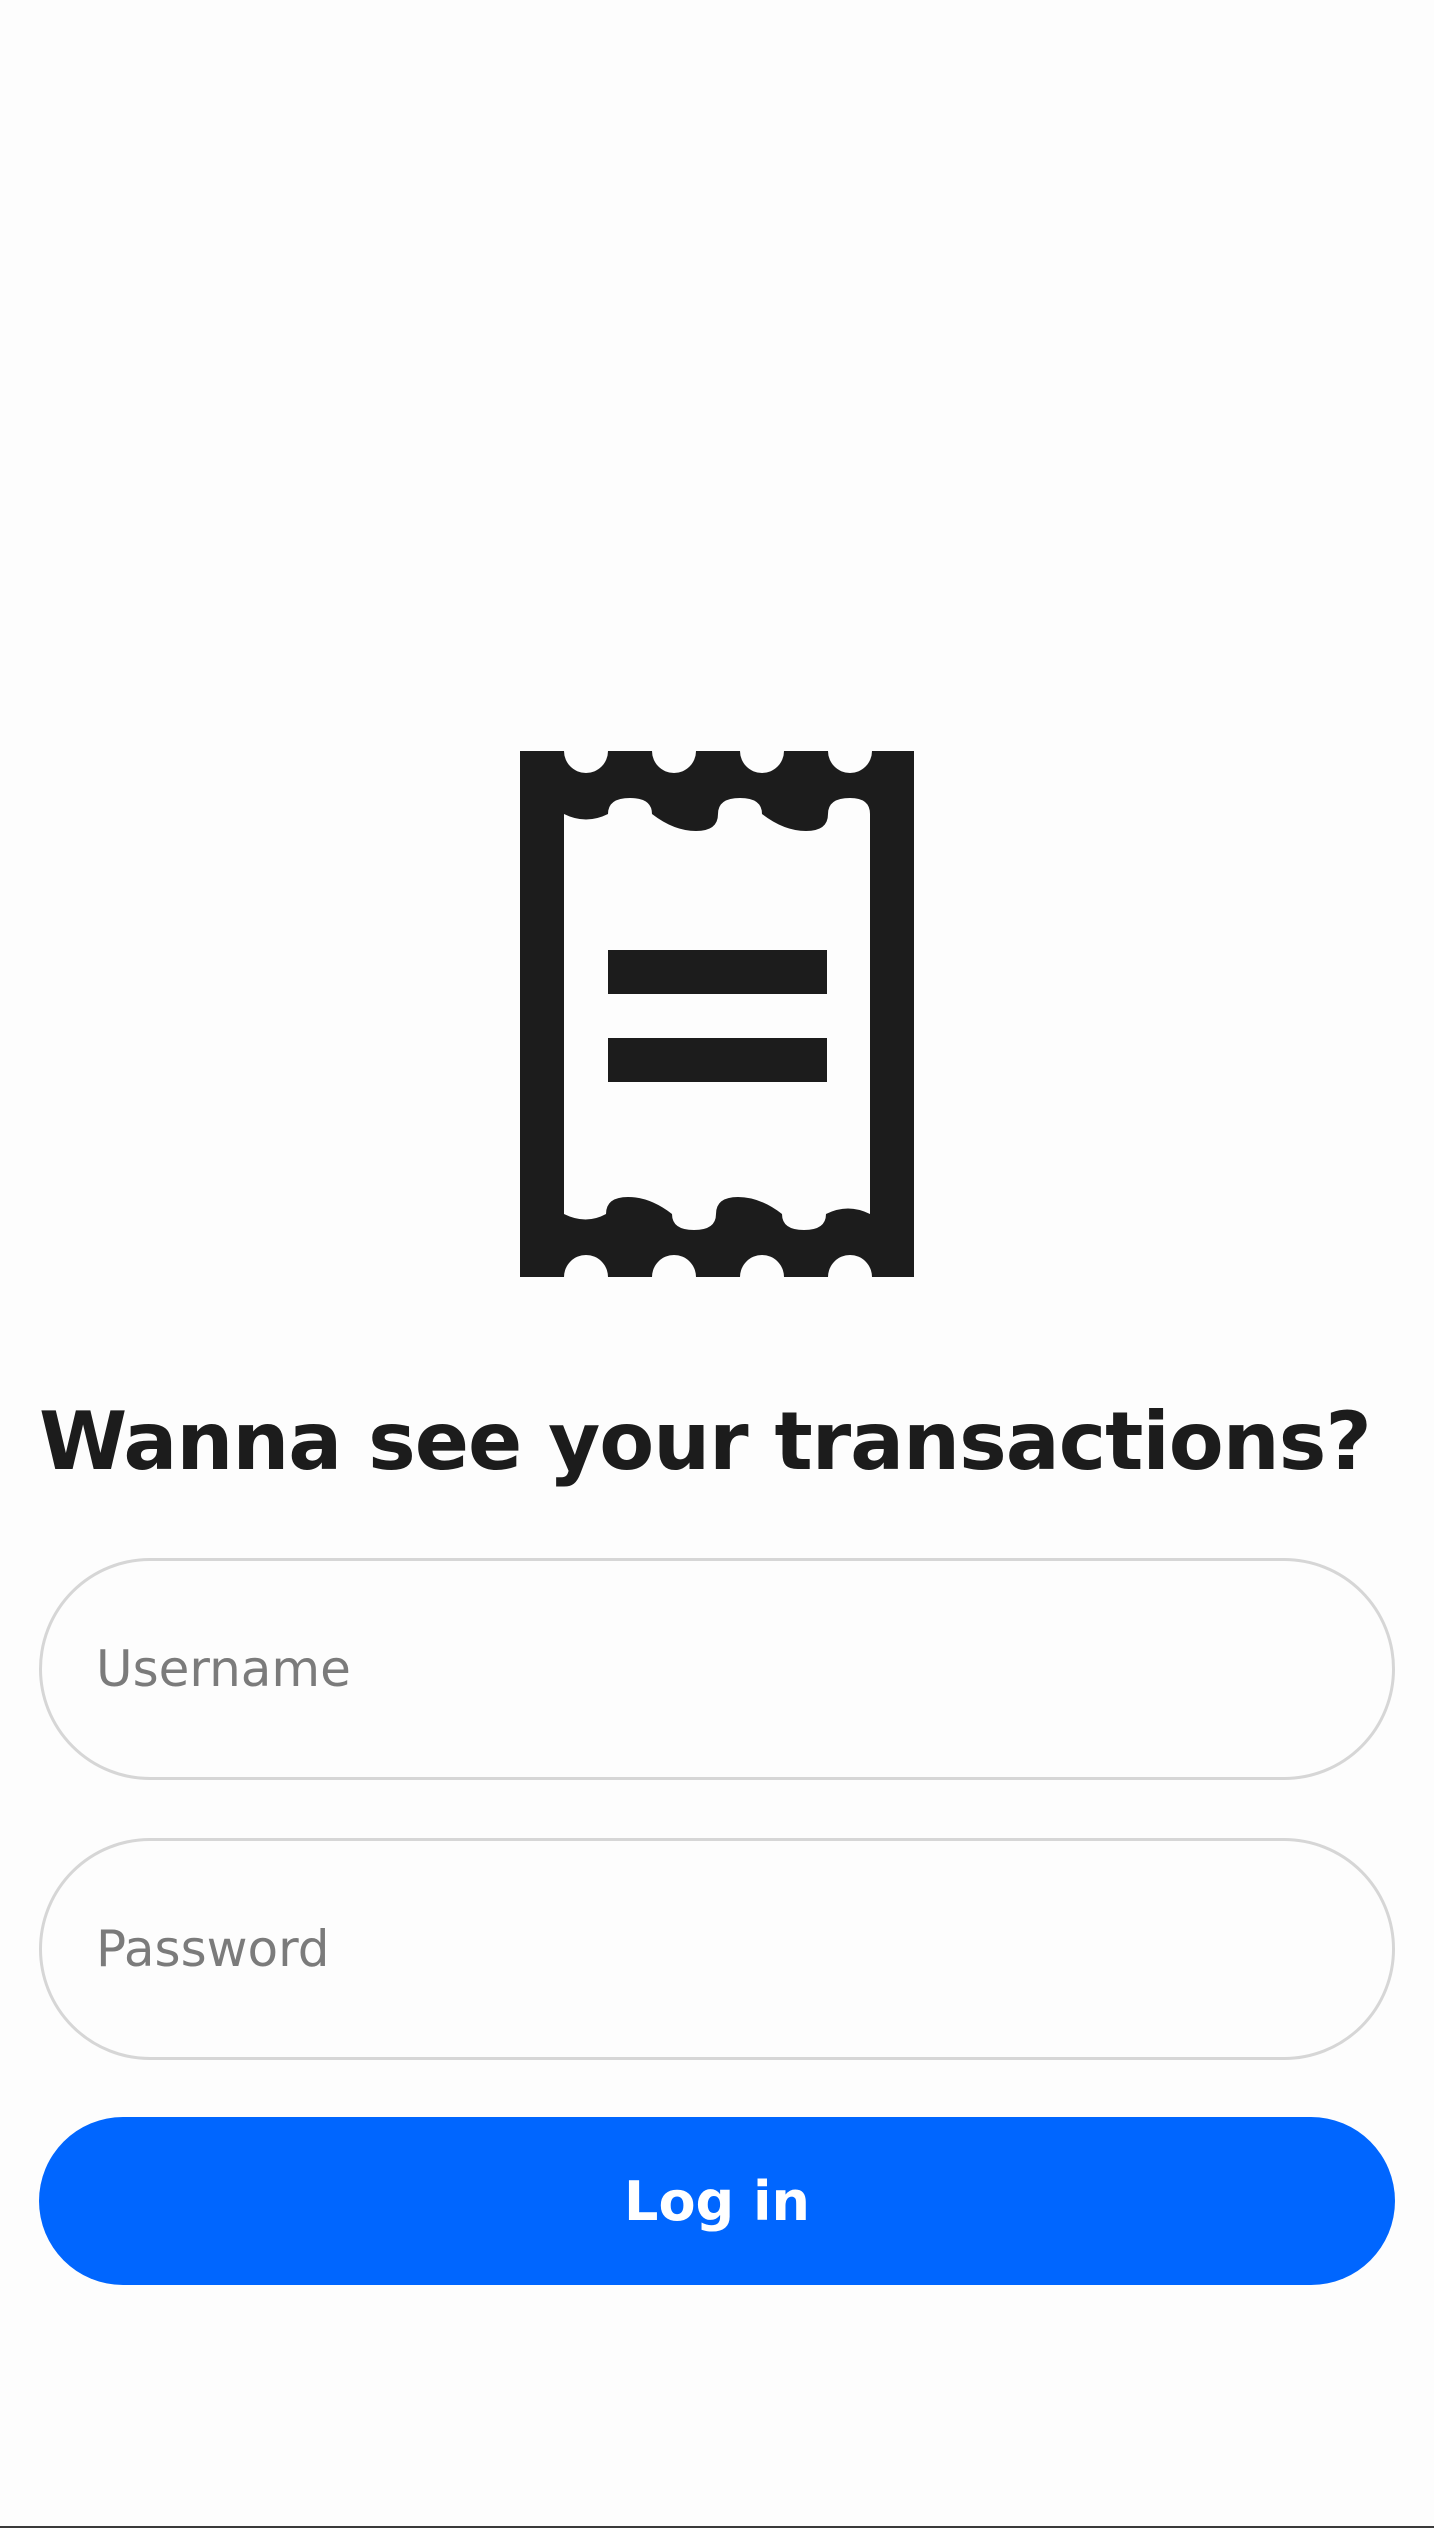 This screenshot has width=1434, height=2528. I want to click on page-title: Wanna see your transactions?, so click(705, 1441).